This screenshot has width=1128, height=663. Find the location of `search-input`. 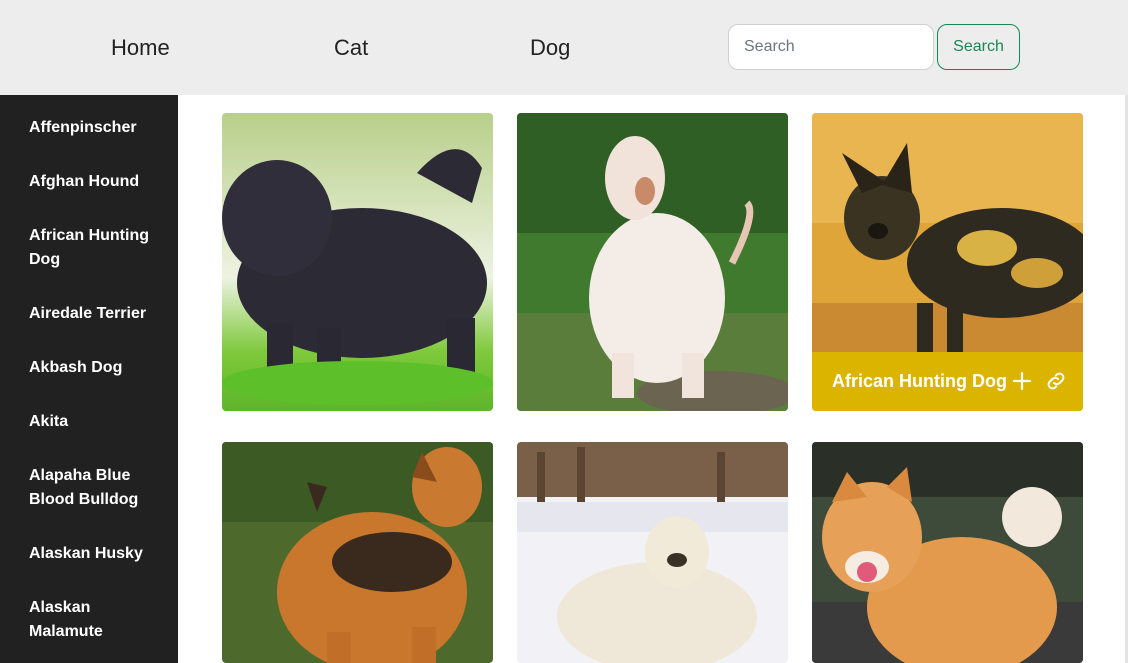

search-input is located at coordinates (831, 47).